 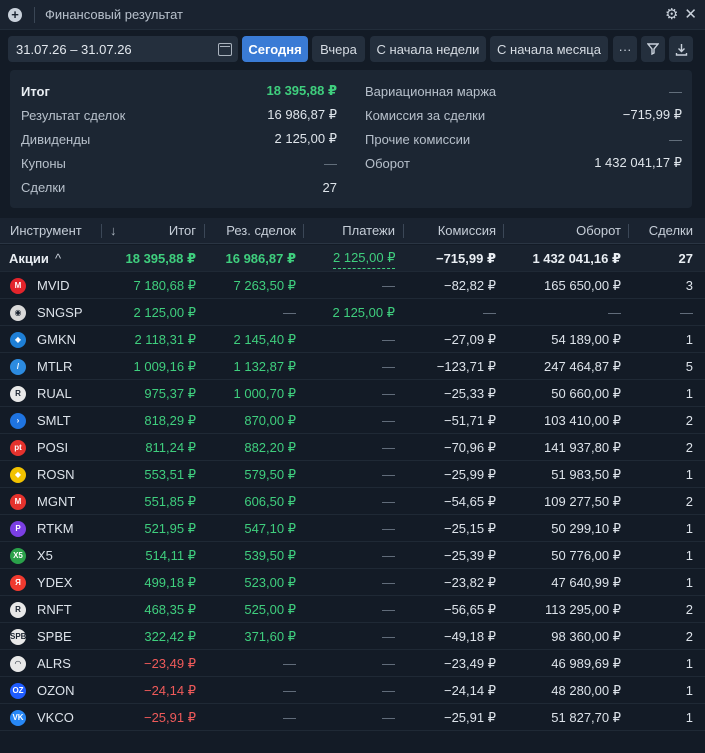 What do you see at coordinates (364, 259) in the screenshot?
I see `group-payments: 2 125,00 ₽` at bounding box center [364, 259].